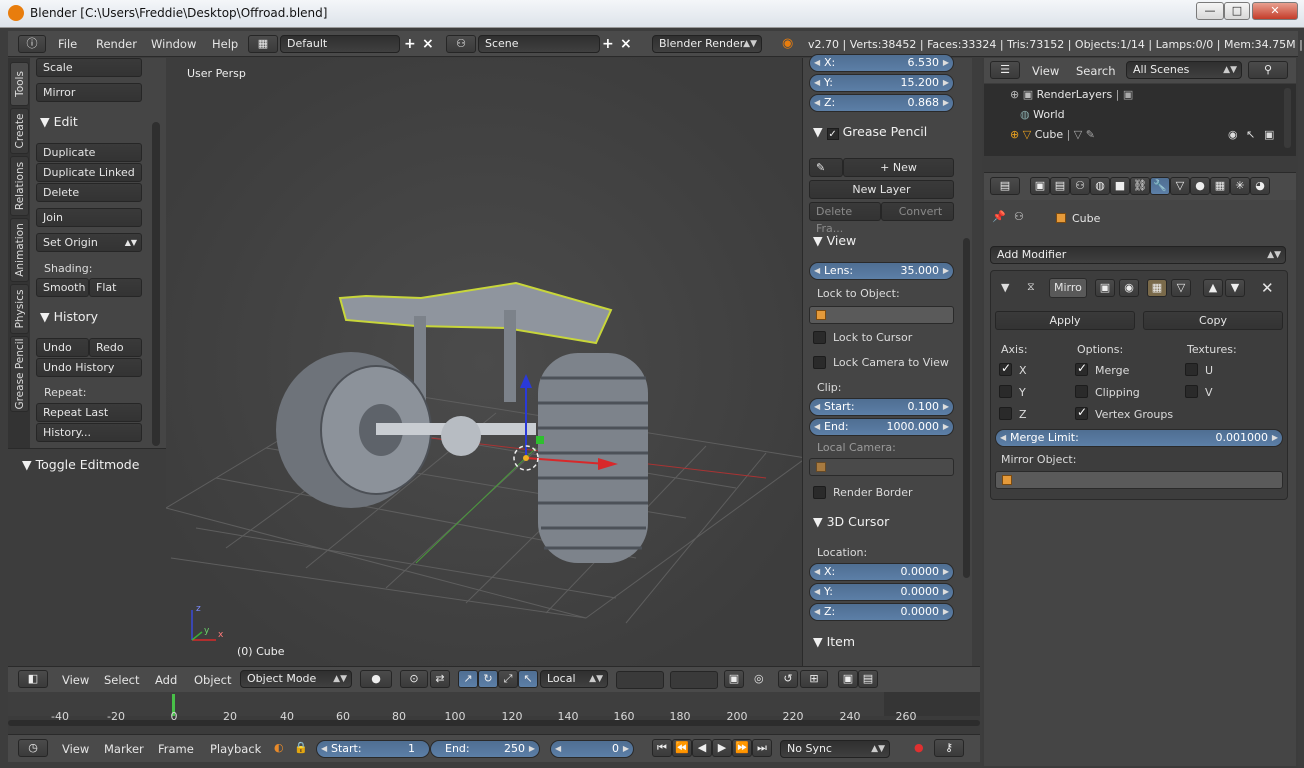 This screenshot has height=768, width=1304. I want to click on undo-history-button: Undo History, so click(89, 367).